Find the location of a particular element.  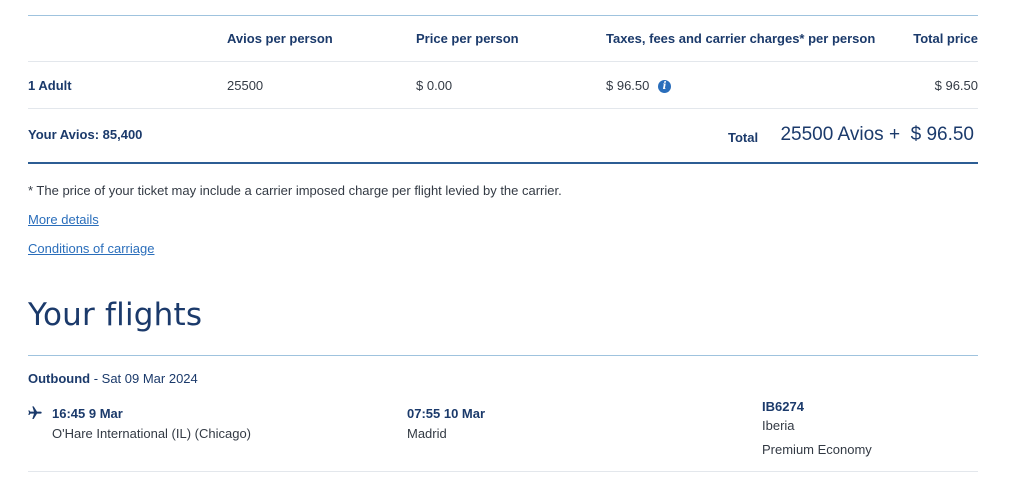

outbound-label: Outbound is located at coordinates (59, 378).